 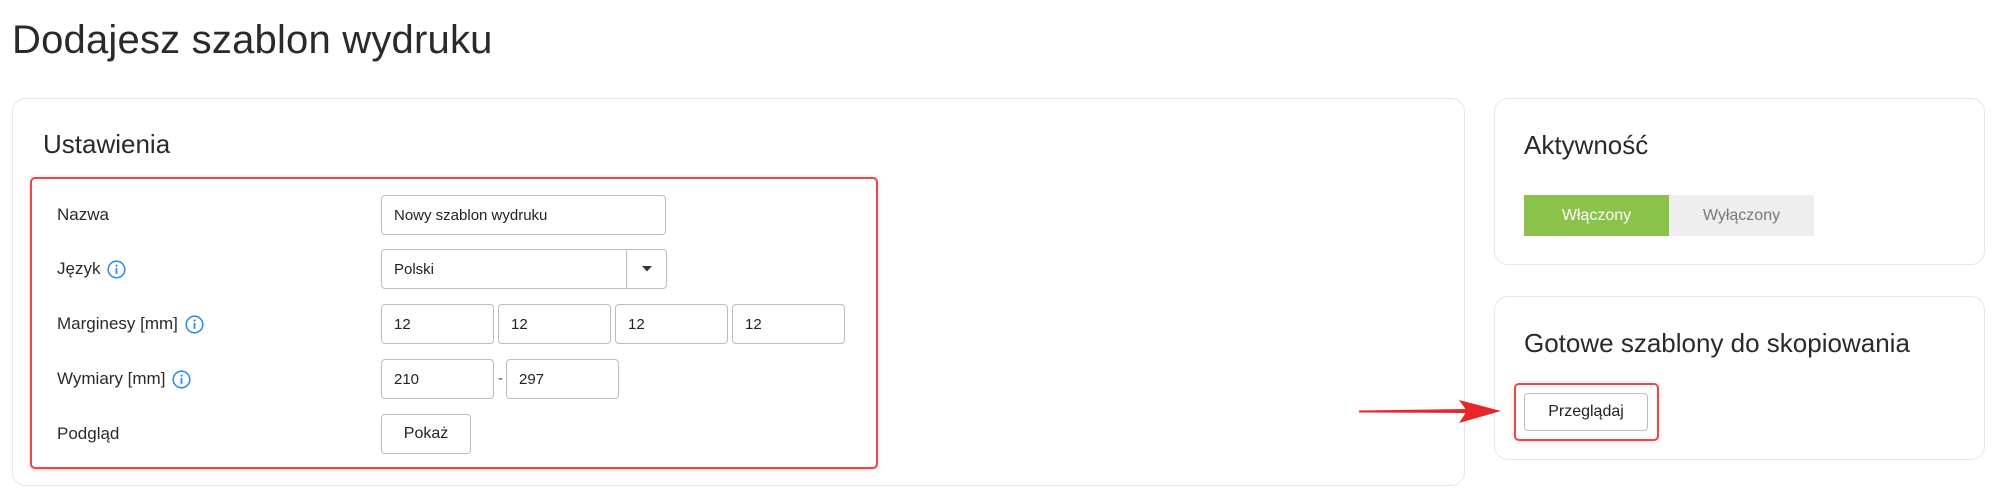 What do you see at coordinates (523, 215) in the screenshot?
I see `name-input` at bounding box center [523, 215].